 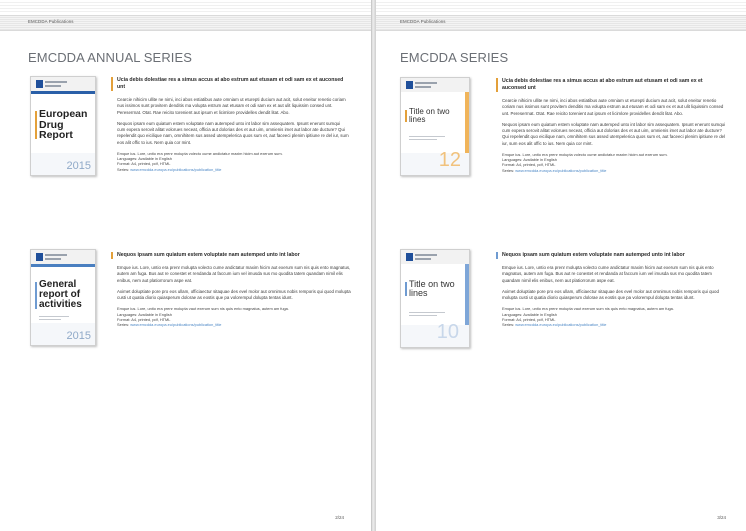 I want to click on page-number: 3/24, so click(x=721, y=517).